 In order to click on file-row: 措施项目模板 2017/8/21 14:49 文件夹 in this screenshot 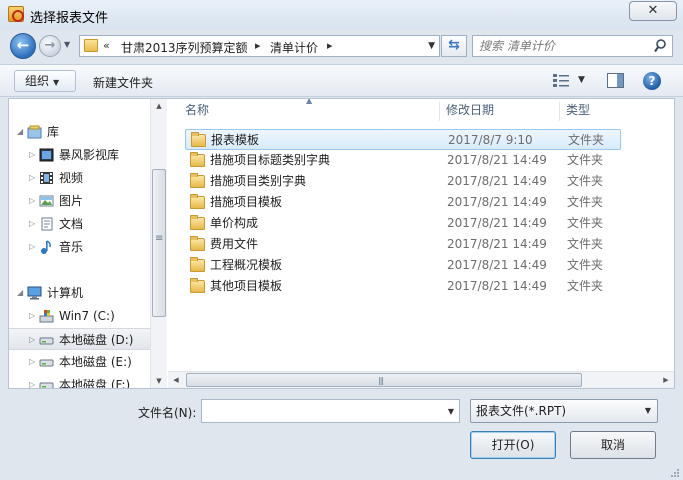, I will do `click(403, 202)`.